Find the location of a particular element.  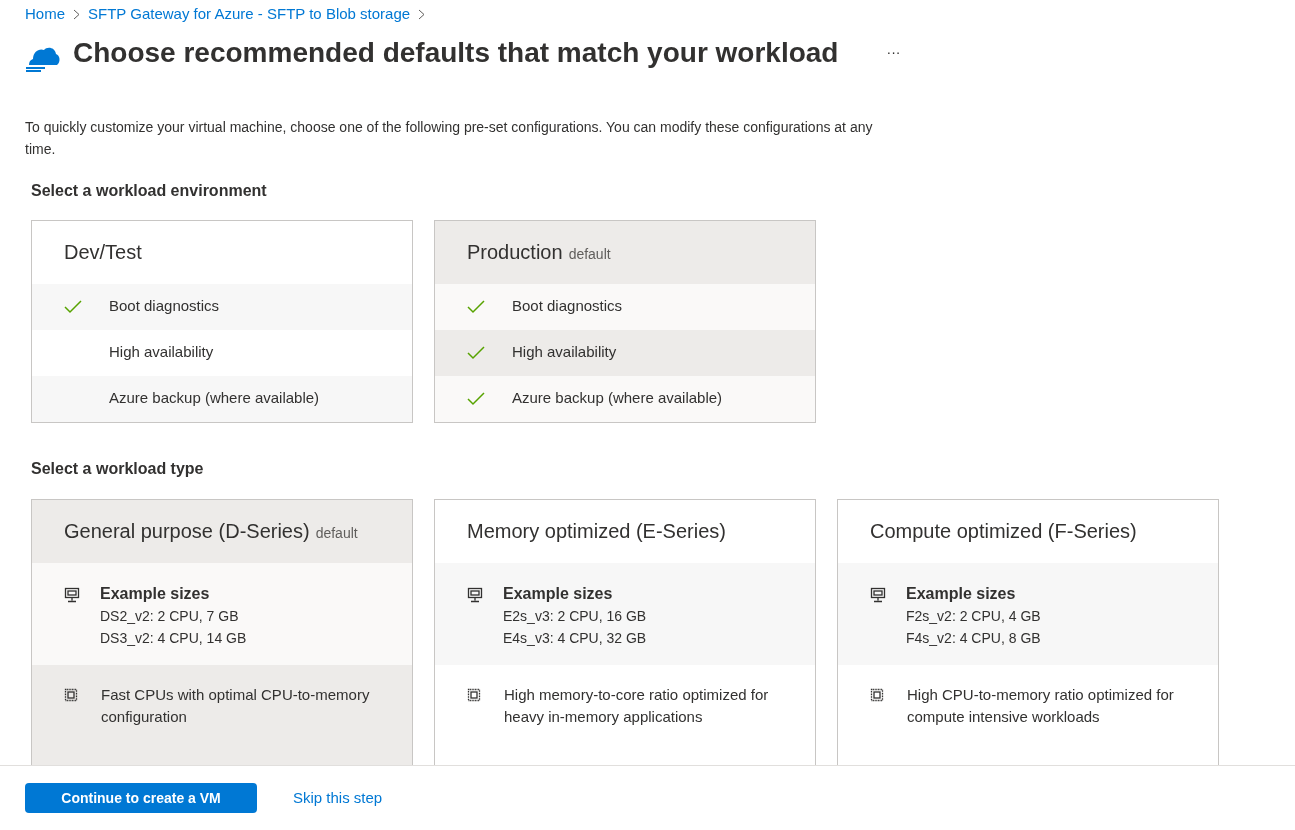

page-title: Choose recommended defaults that match your workload is located at coordinates (456, 52).